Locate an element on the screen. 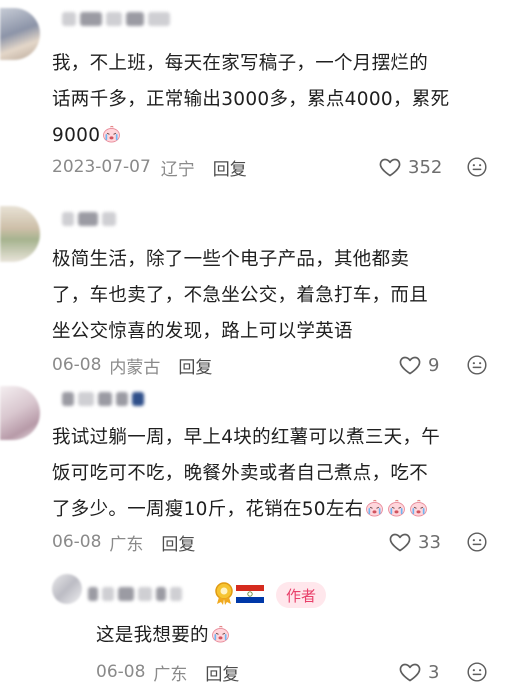 The height and width of the screenshot is (690, 518). paraguay-flag-icon is located at coordinates (250, 594).